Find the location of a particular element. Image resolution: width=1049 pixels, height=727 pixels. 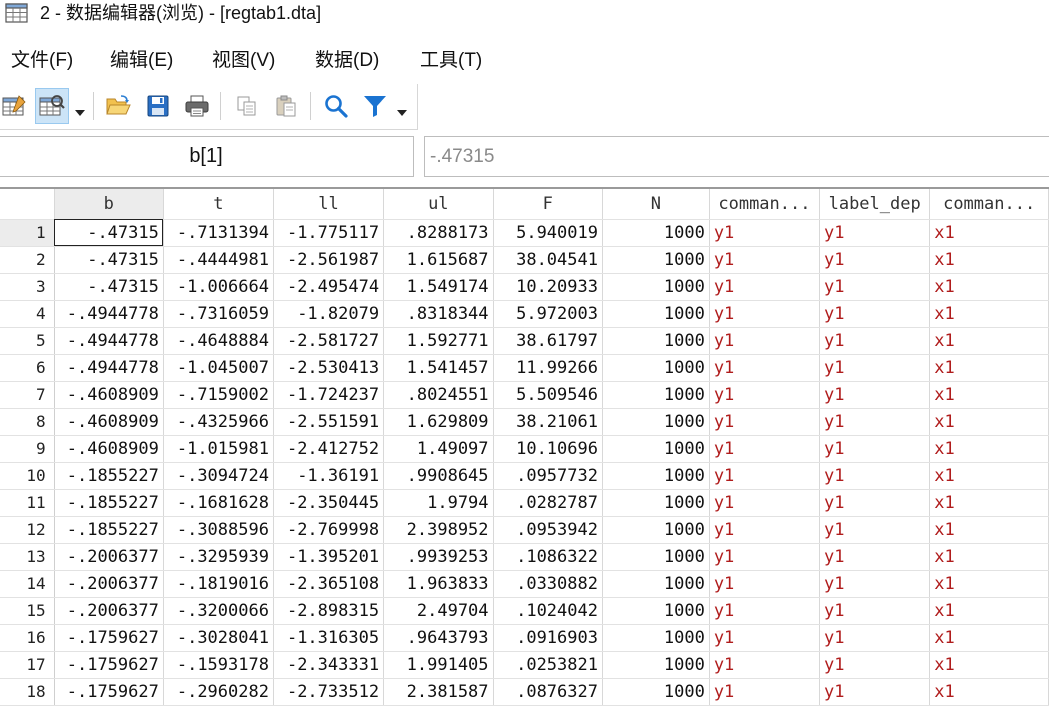

data-editor-edit-button is located at coordinates (15, 106).